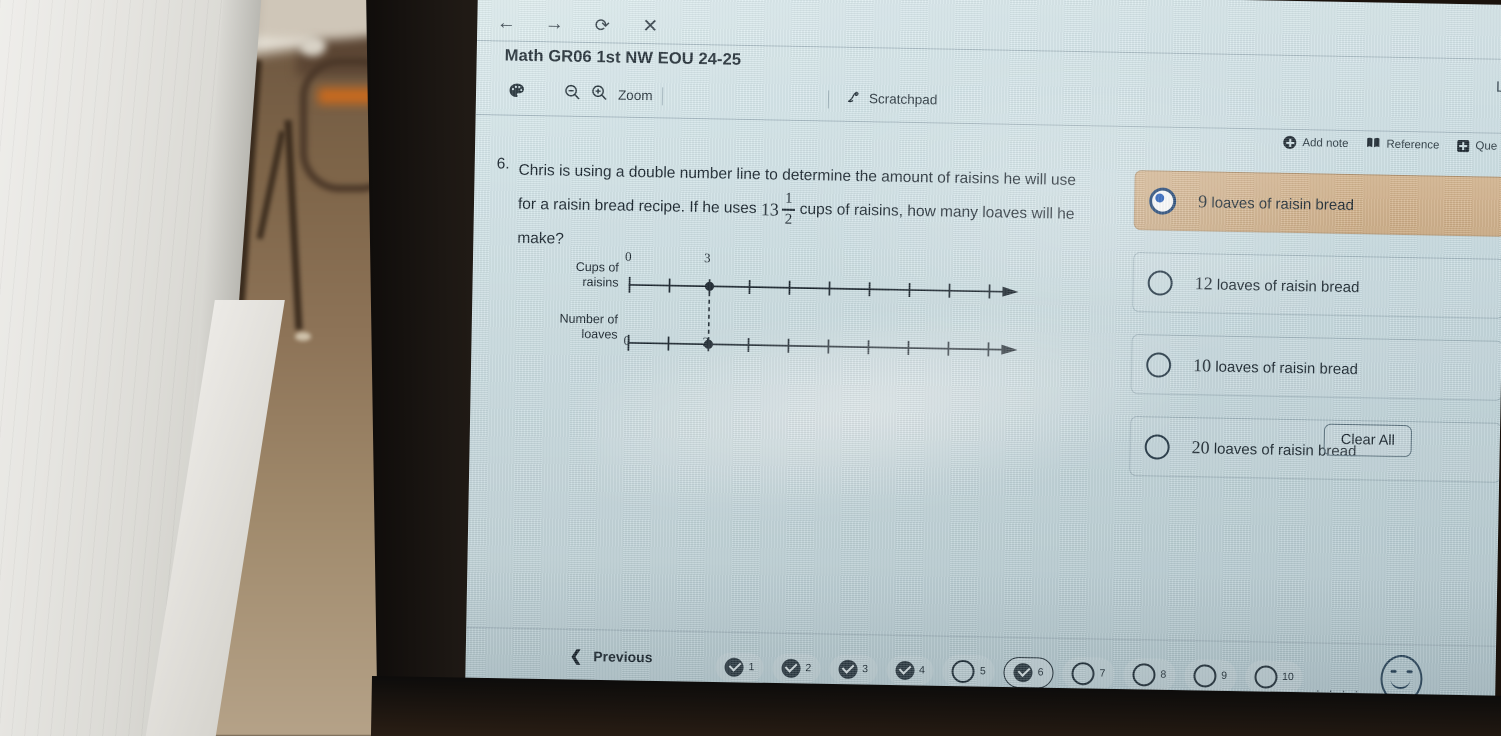 The width and height of the screenshot is (1501, 736). What do you see at coordinates (600, 282) in the screenshot?
I see `top-axis-label-line2: raisins` at bounding box center [600, 282].